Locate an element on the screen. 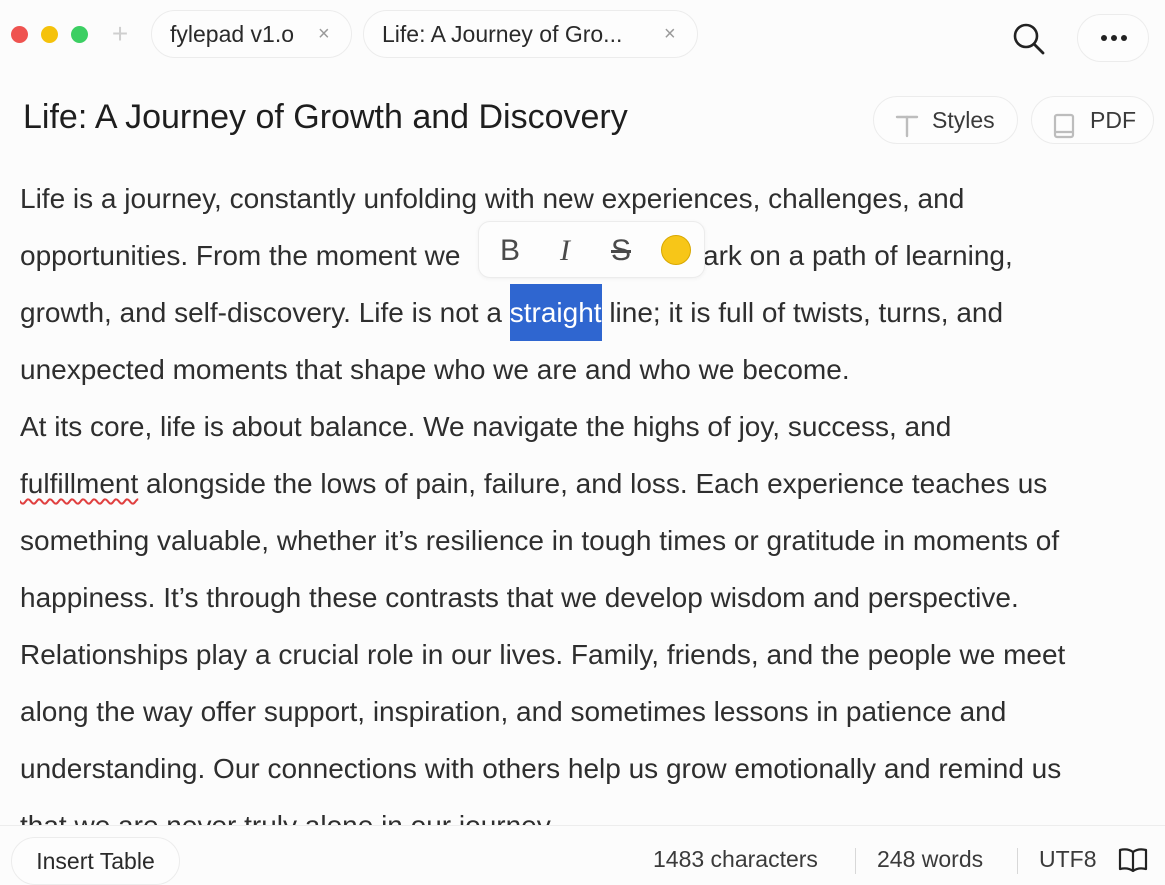 The height and width of the screenshot is (885, 1165). more-dots-icon is located at coordinates (1114, 38).